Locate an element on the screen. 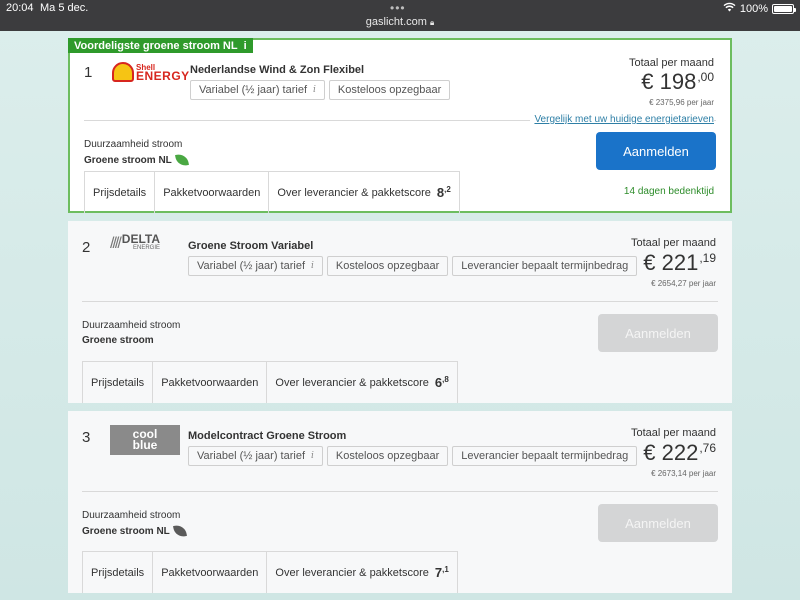 Image resolution: width=800 pixels, height=600 pixels. yearly-price: € 2375,96 per jaar is located at coordinates (681, 102).